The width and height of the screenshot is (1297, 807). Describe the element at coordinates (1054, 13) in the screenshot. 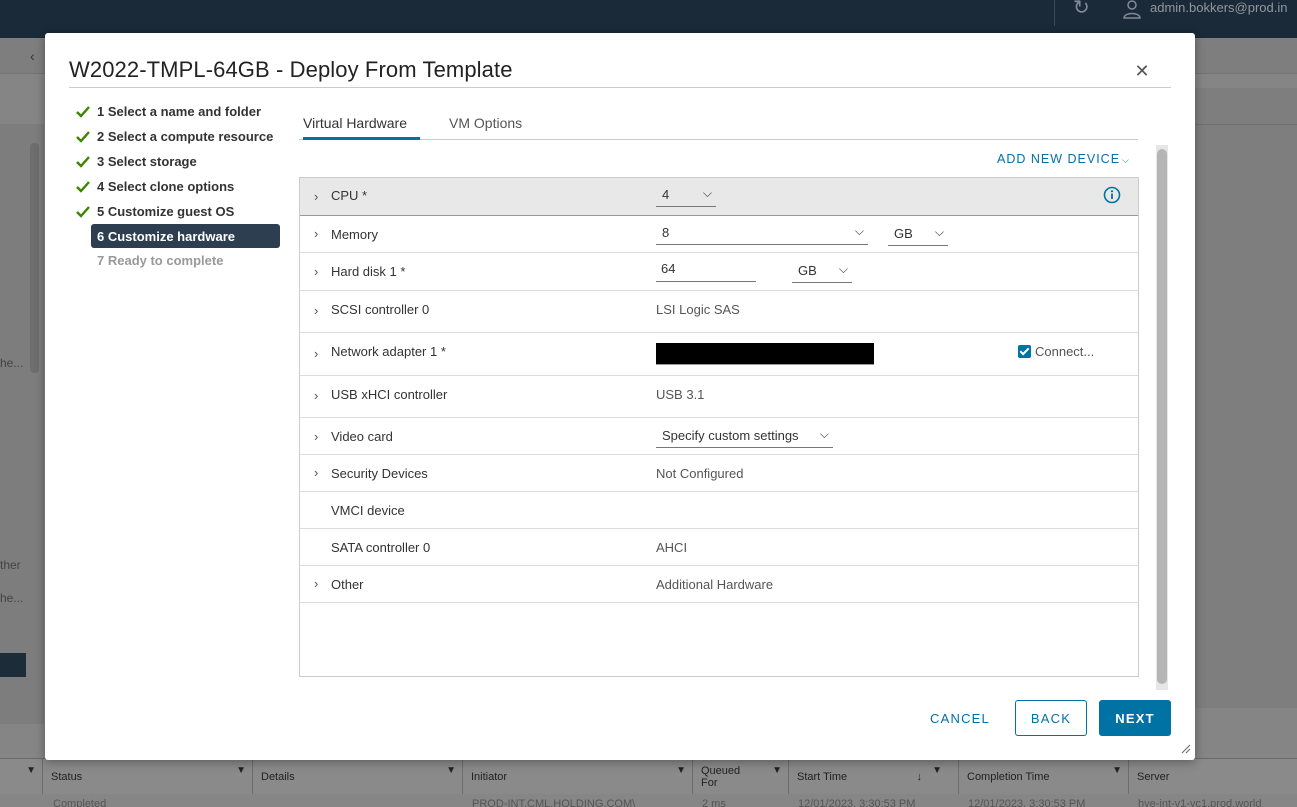

I see `navbar-divider` at that location.